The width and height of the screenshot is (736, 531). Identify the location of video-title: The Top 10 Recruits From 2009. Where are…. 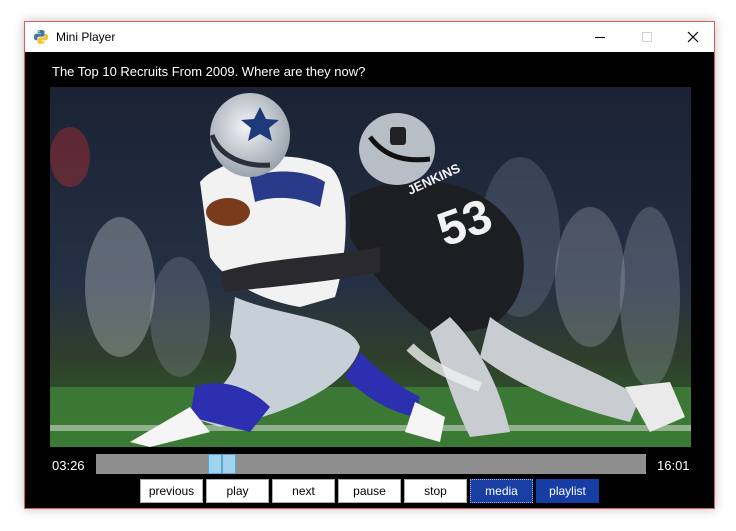
(209, 71).